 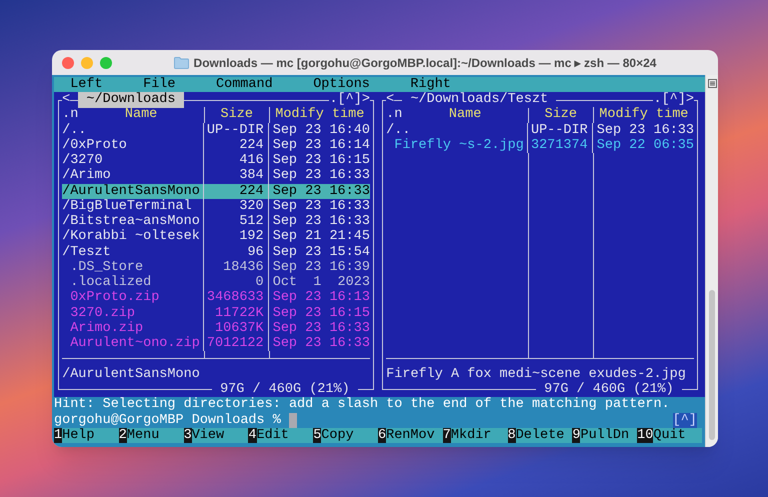 What do you see at coordinates (244, 84) in the screenshot?
I see `menu-item: Command` at bounding box center [244, 84].